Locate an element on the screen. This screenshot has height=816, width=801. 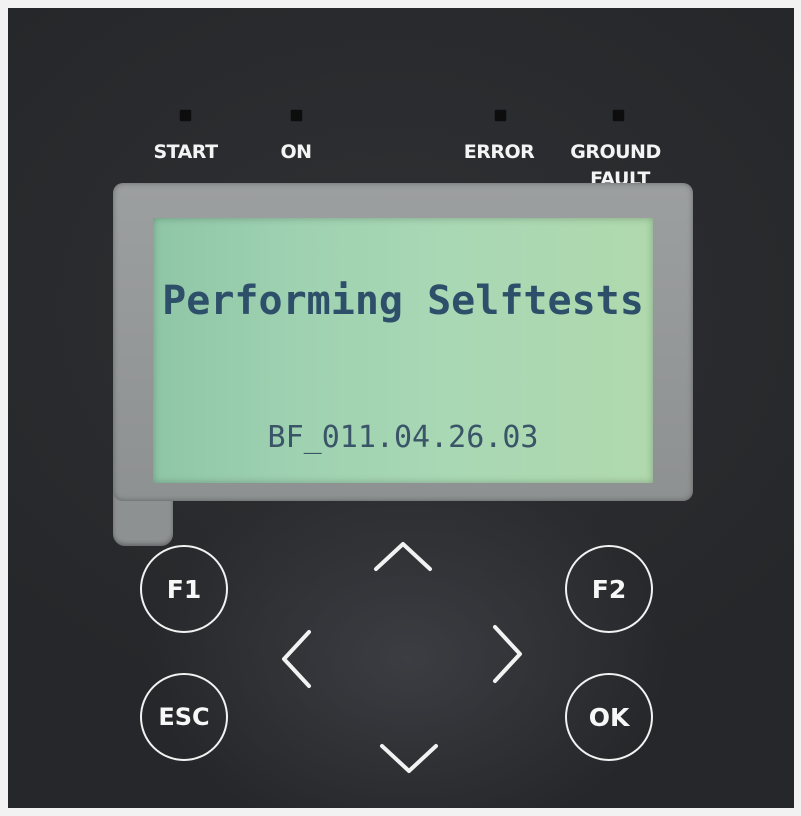
start-label: START is located at coordinates (185, 152).